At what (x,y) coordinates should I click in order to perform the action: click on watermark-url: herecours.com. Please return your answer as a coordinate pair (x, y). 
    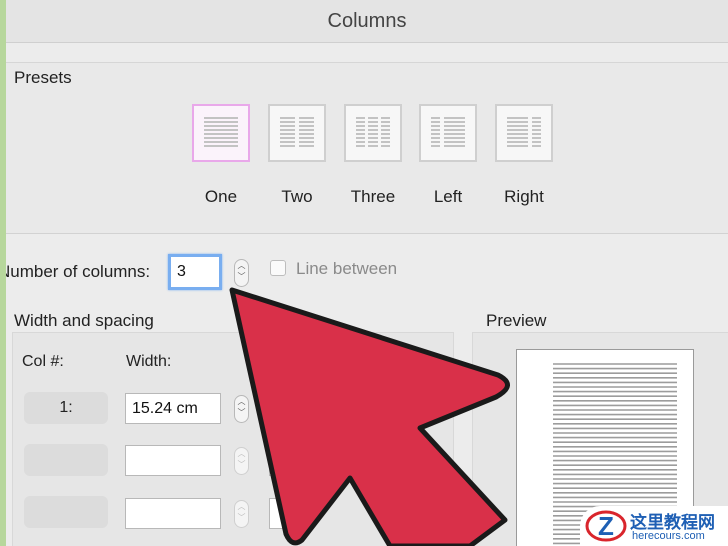
    Looking at the image, I should click on (668, 536).